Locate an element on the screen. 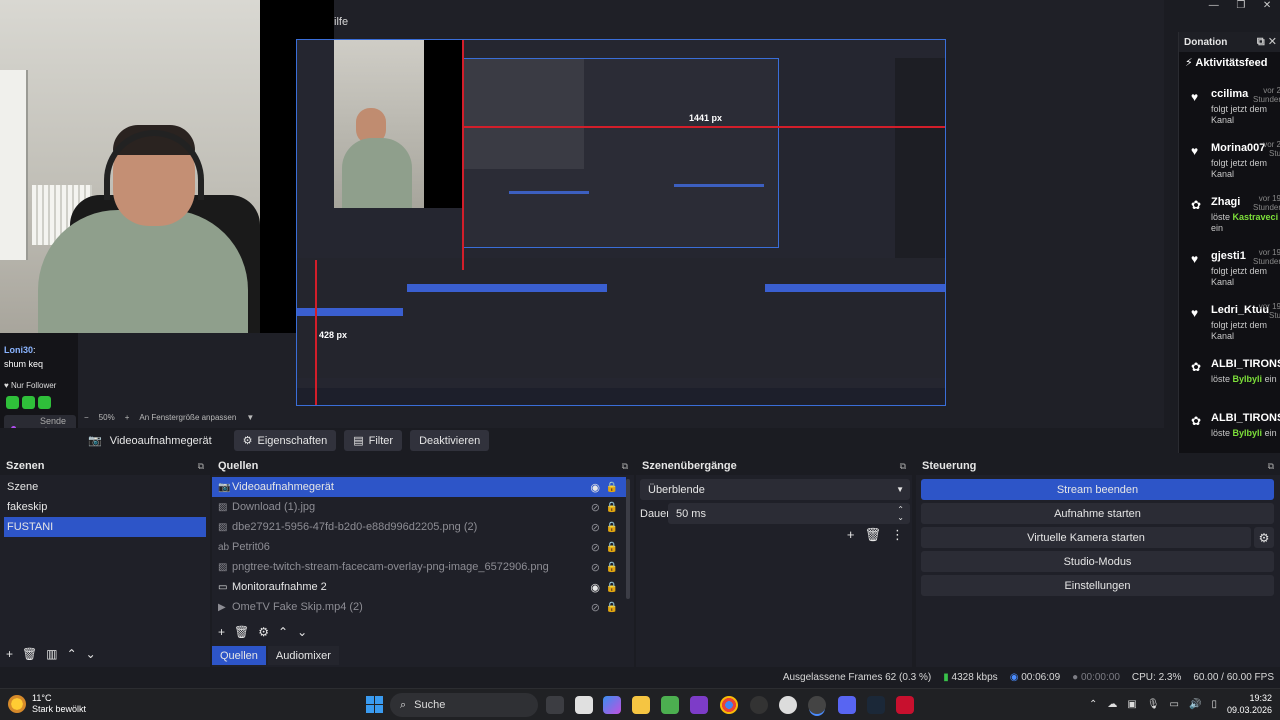 This screenshot has width=1280, height=720. steam-icon is located at coordinates (876, 705).